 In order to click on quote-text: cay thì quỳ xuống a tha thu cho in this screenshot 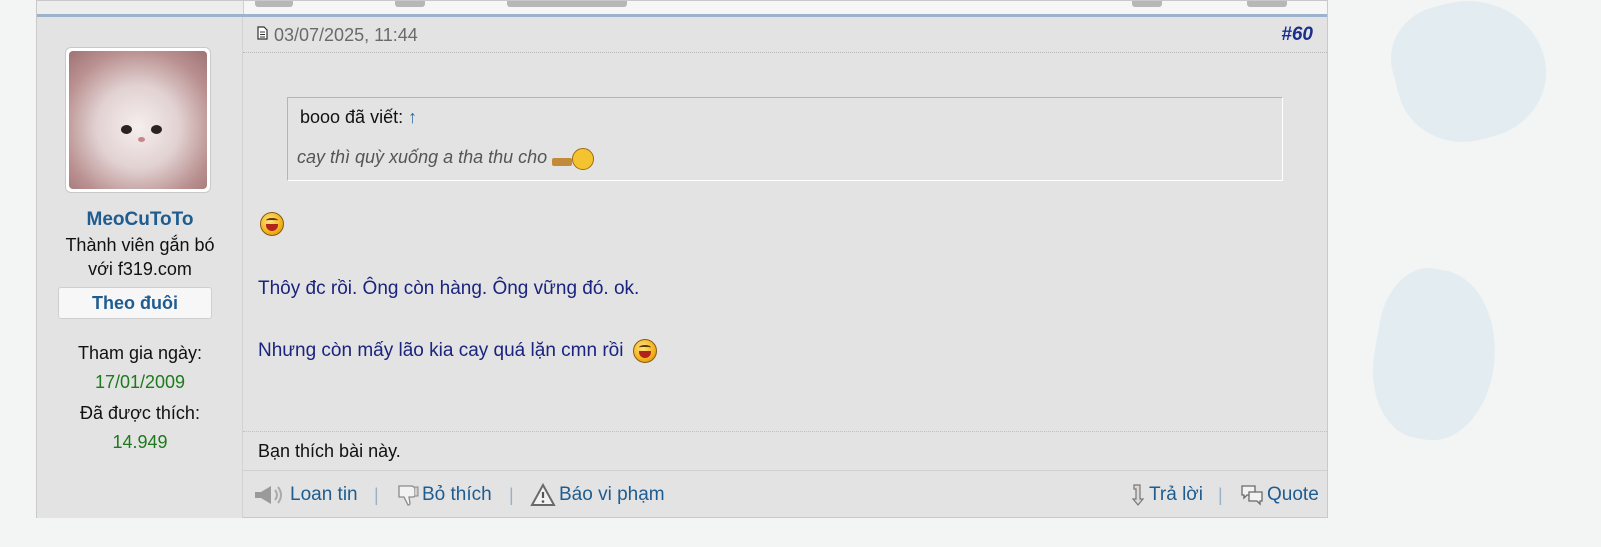, I will do `click(446, 158)`.